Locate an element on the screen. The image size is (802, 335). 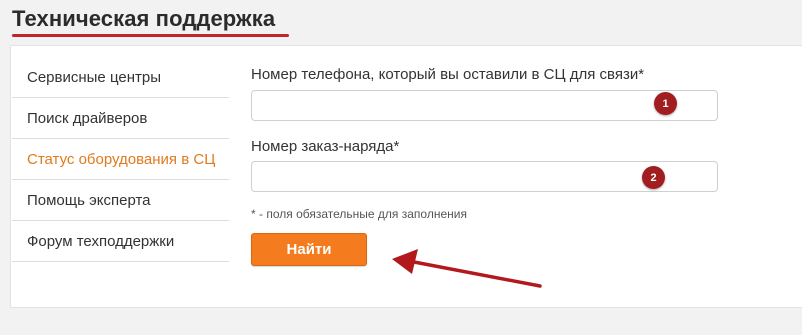
sidebar-item-expert-help: Помощь эксперта is located at coordinates (120, 200).